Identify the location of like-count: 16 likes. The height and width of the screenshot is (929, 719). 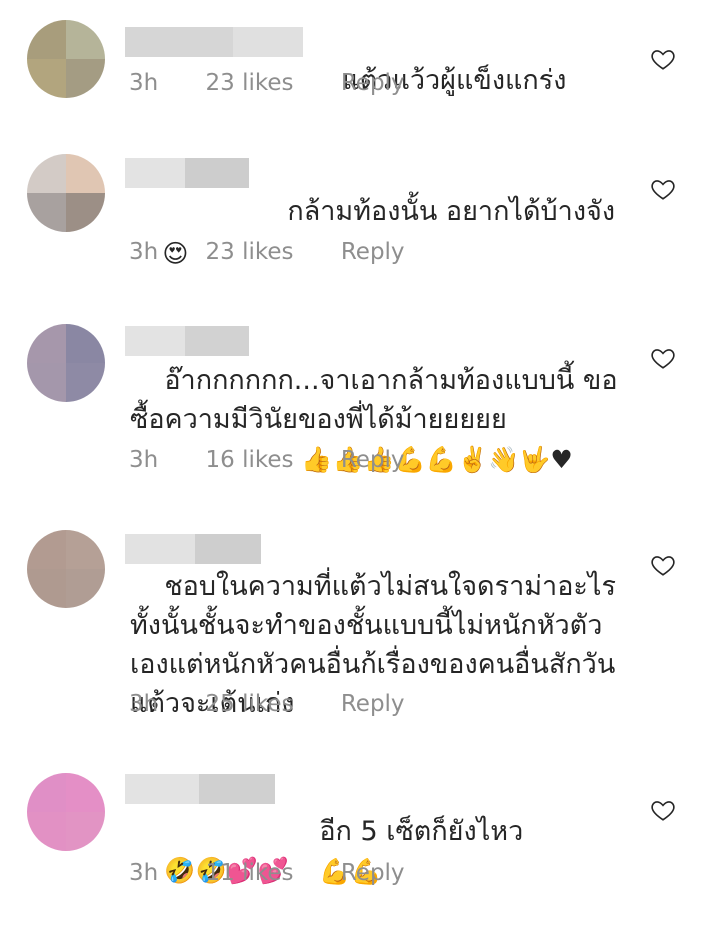
(250, 460).